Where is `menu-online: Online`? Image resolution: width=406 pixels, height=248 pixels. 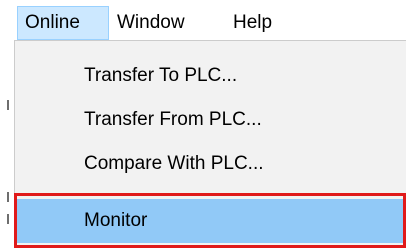 menu-online: Online is located at coordinates (63, 23).